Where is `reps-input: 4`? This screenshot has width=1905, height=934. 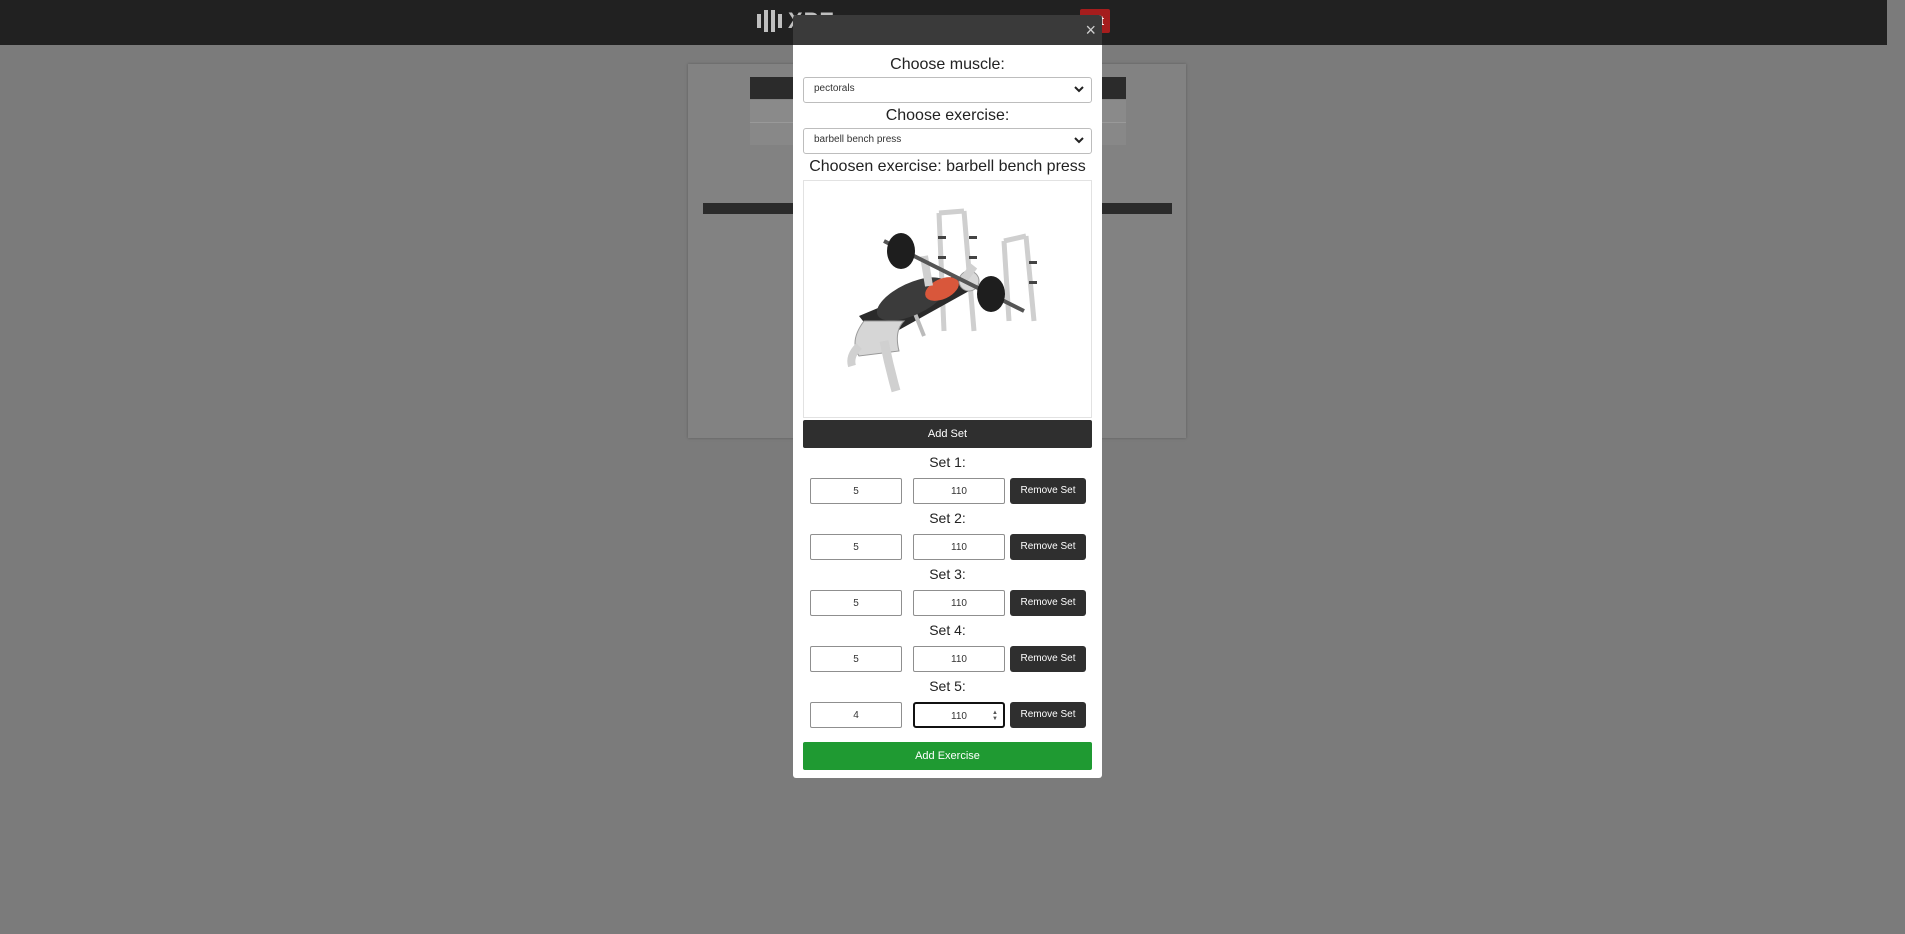 reps-input: 4 is located at coordinates (856, 715).